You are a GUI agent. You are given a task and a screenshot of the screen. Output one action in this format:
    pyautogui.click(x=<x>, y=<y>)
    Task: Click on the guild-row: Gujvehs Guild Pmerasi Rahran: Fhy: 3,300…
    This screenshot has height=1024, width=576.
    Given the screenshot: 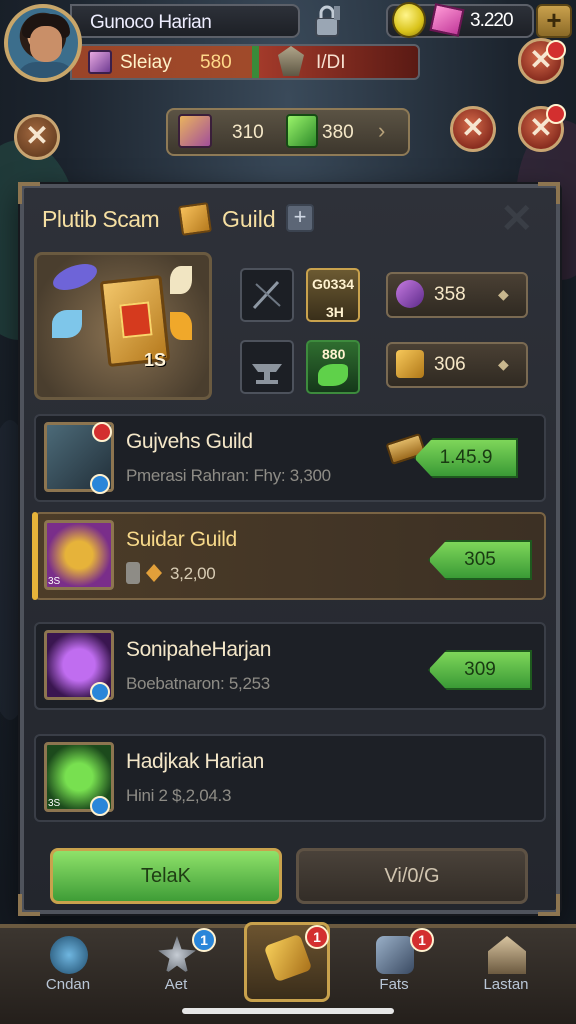 What is the action you would take?
    pyautogui.click(x=290, y=458)
    